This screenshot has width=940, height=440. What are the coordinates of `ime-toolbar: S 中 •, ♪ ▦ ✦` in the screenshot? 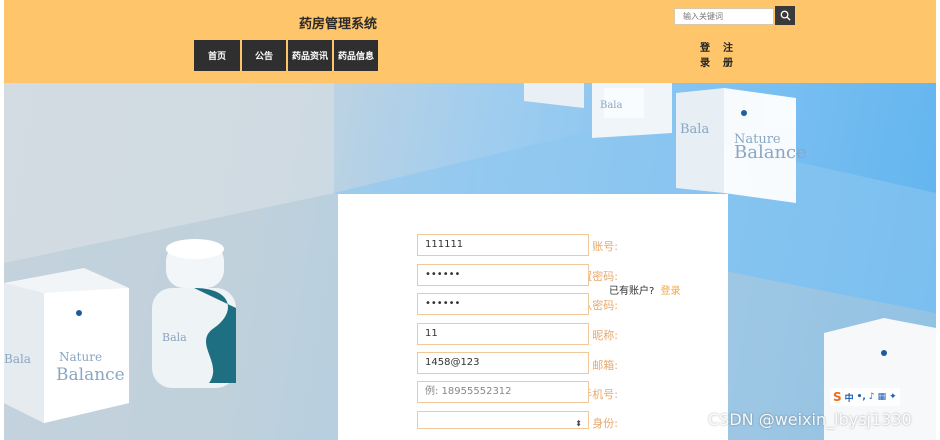 It's located at (865, 397).